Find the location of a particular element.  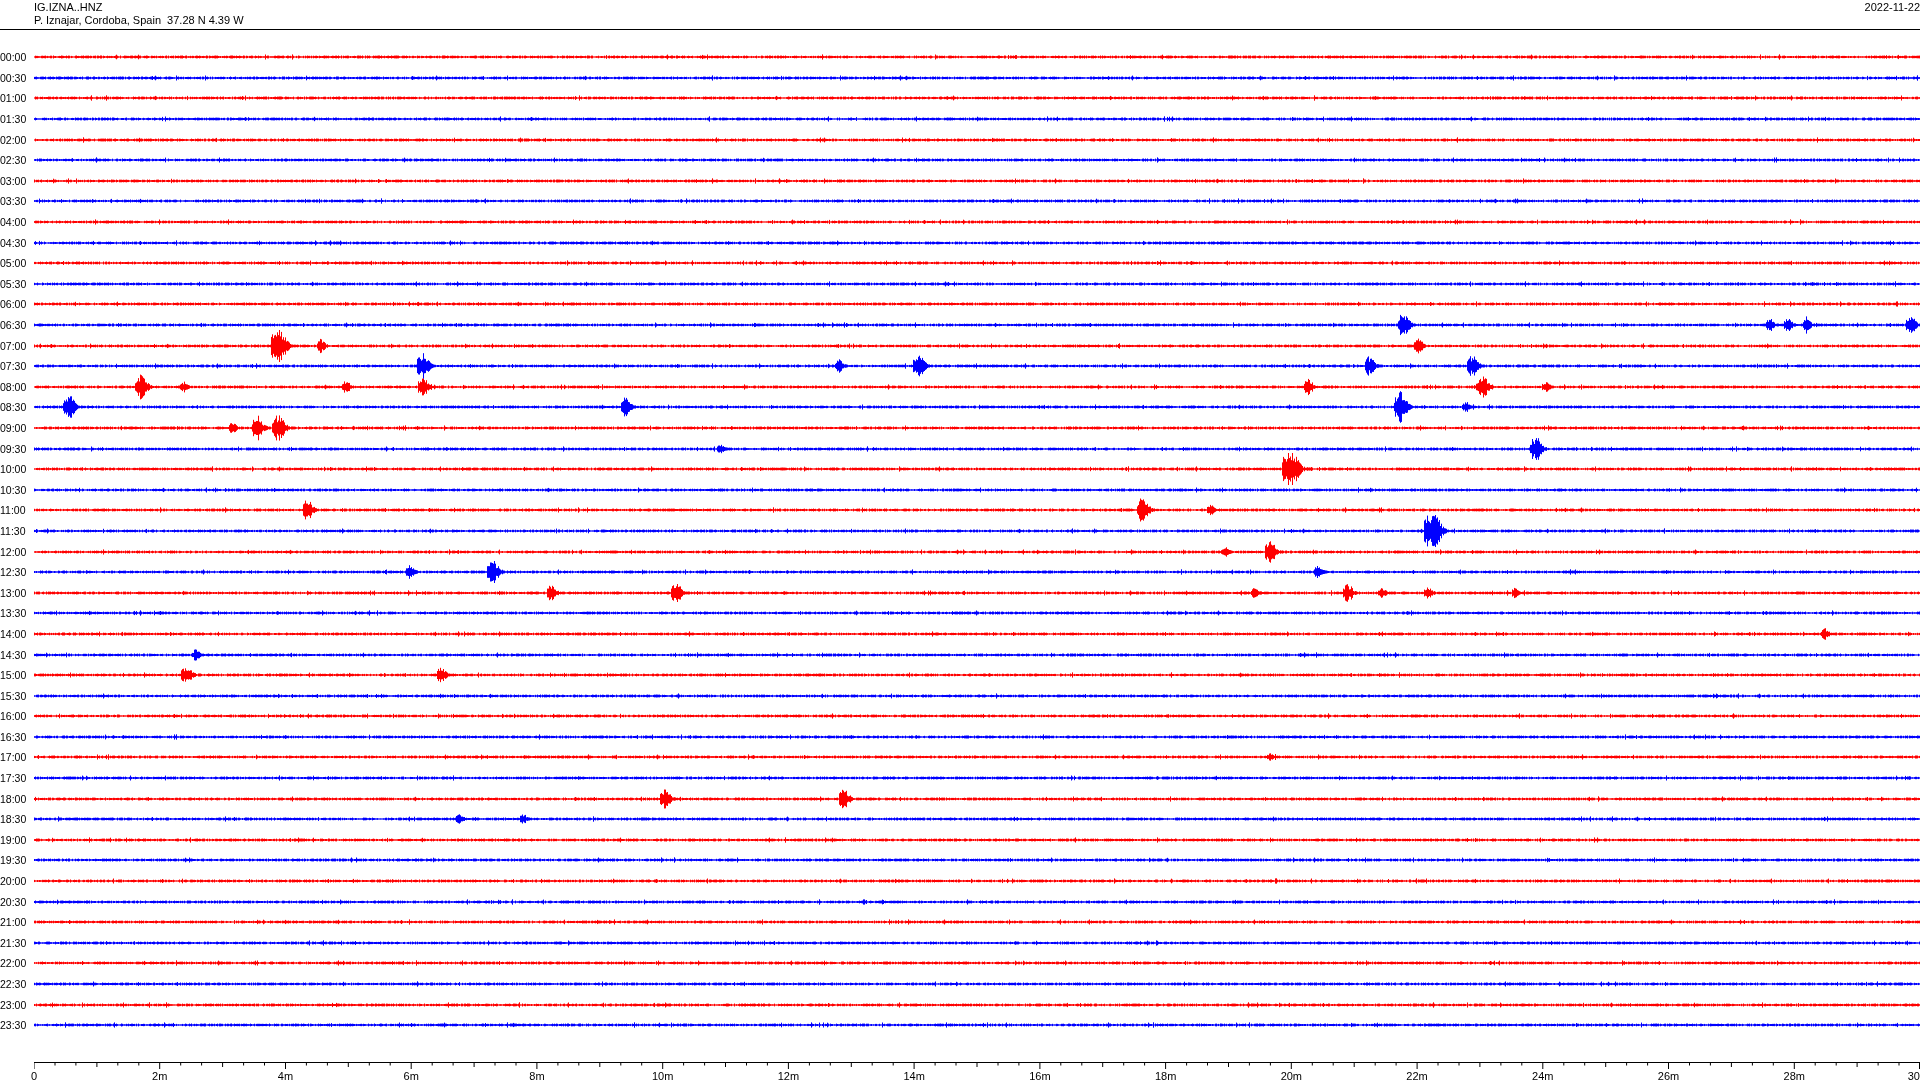

time-label: 06:00 is located at coordinates (13, 304).